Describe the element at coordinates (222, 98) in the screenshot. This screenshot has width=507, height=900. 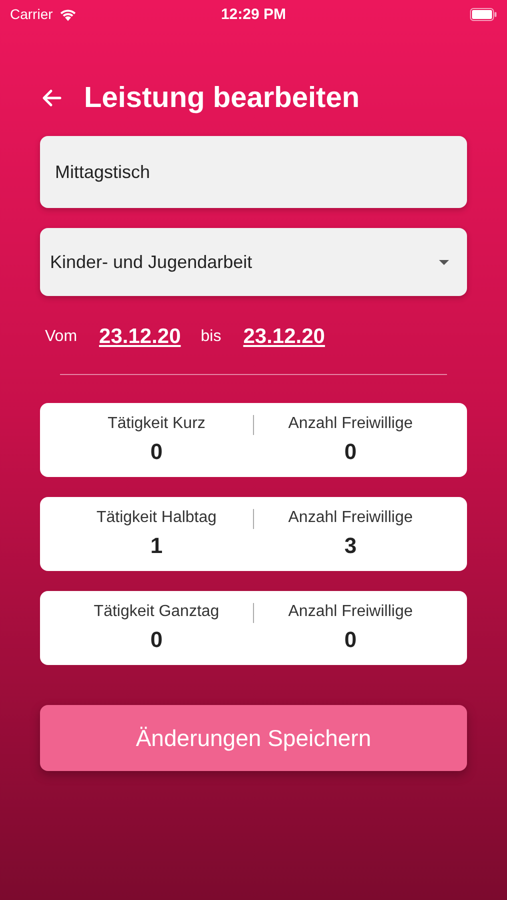
I see `page-title: Leistung bearbeiten` at that location.